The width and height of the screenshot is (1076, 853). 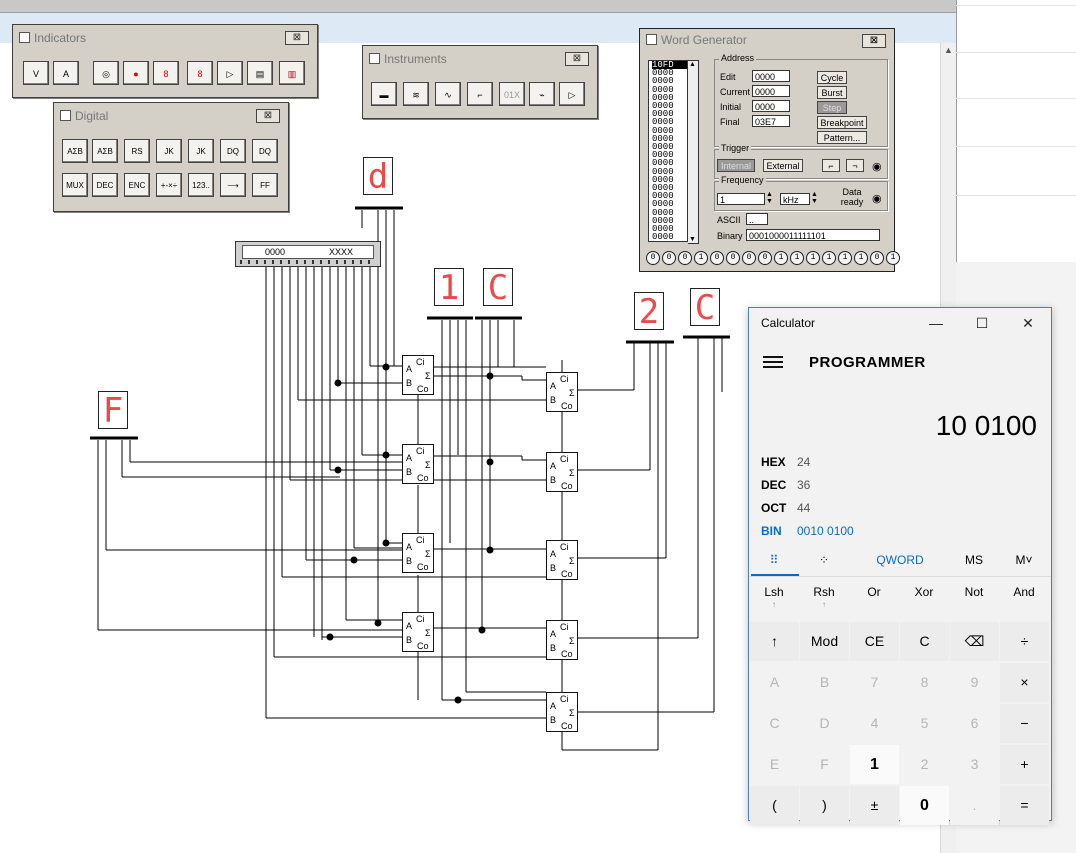 What do you see at coordinates (66, 73) in the screenshot?
I see `ammeter-icon: A` at bounding box center [66, 73].